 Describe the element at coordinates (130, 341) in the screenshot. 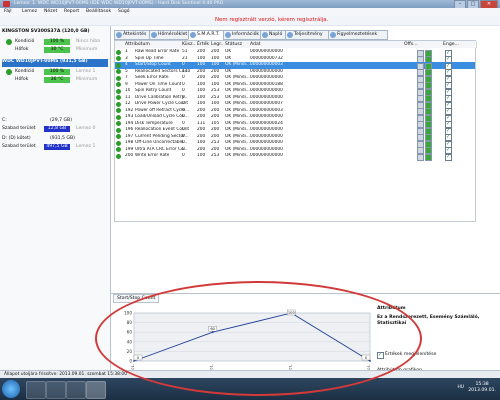

I see `y-tick-label: 40` at that location.